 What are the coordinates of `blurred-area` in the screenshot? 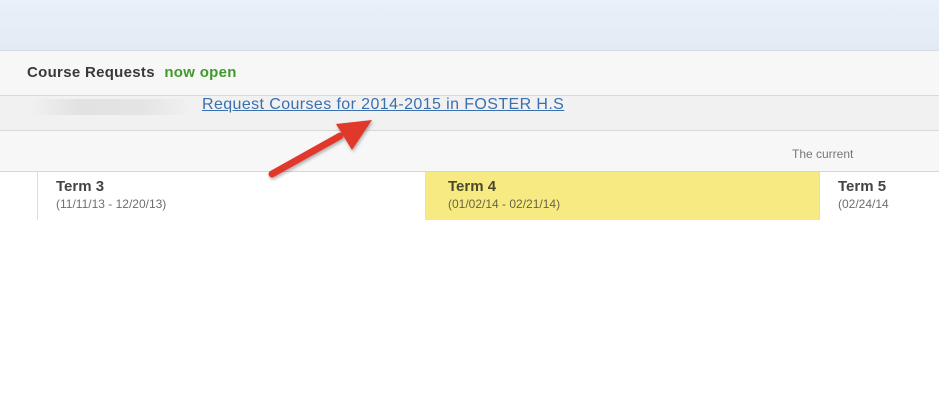 It's located at (110, 107).